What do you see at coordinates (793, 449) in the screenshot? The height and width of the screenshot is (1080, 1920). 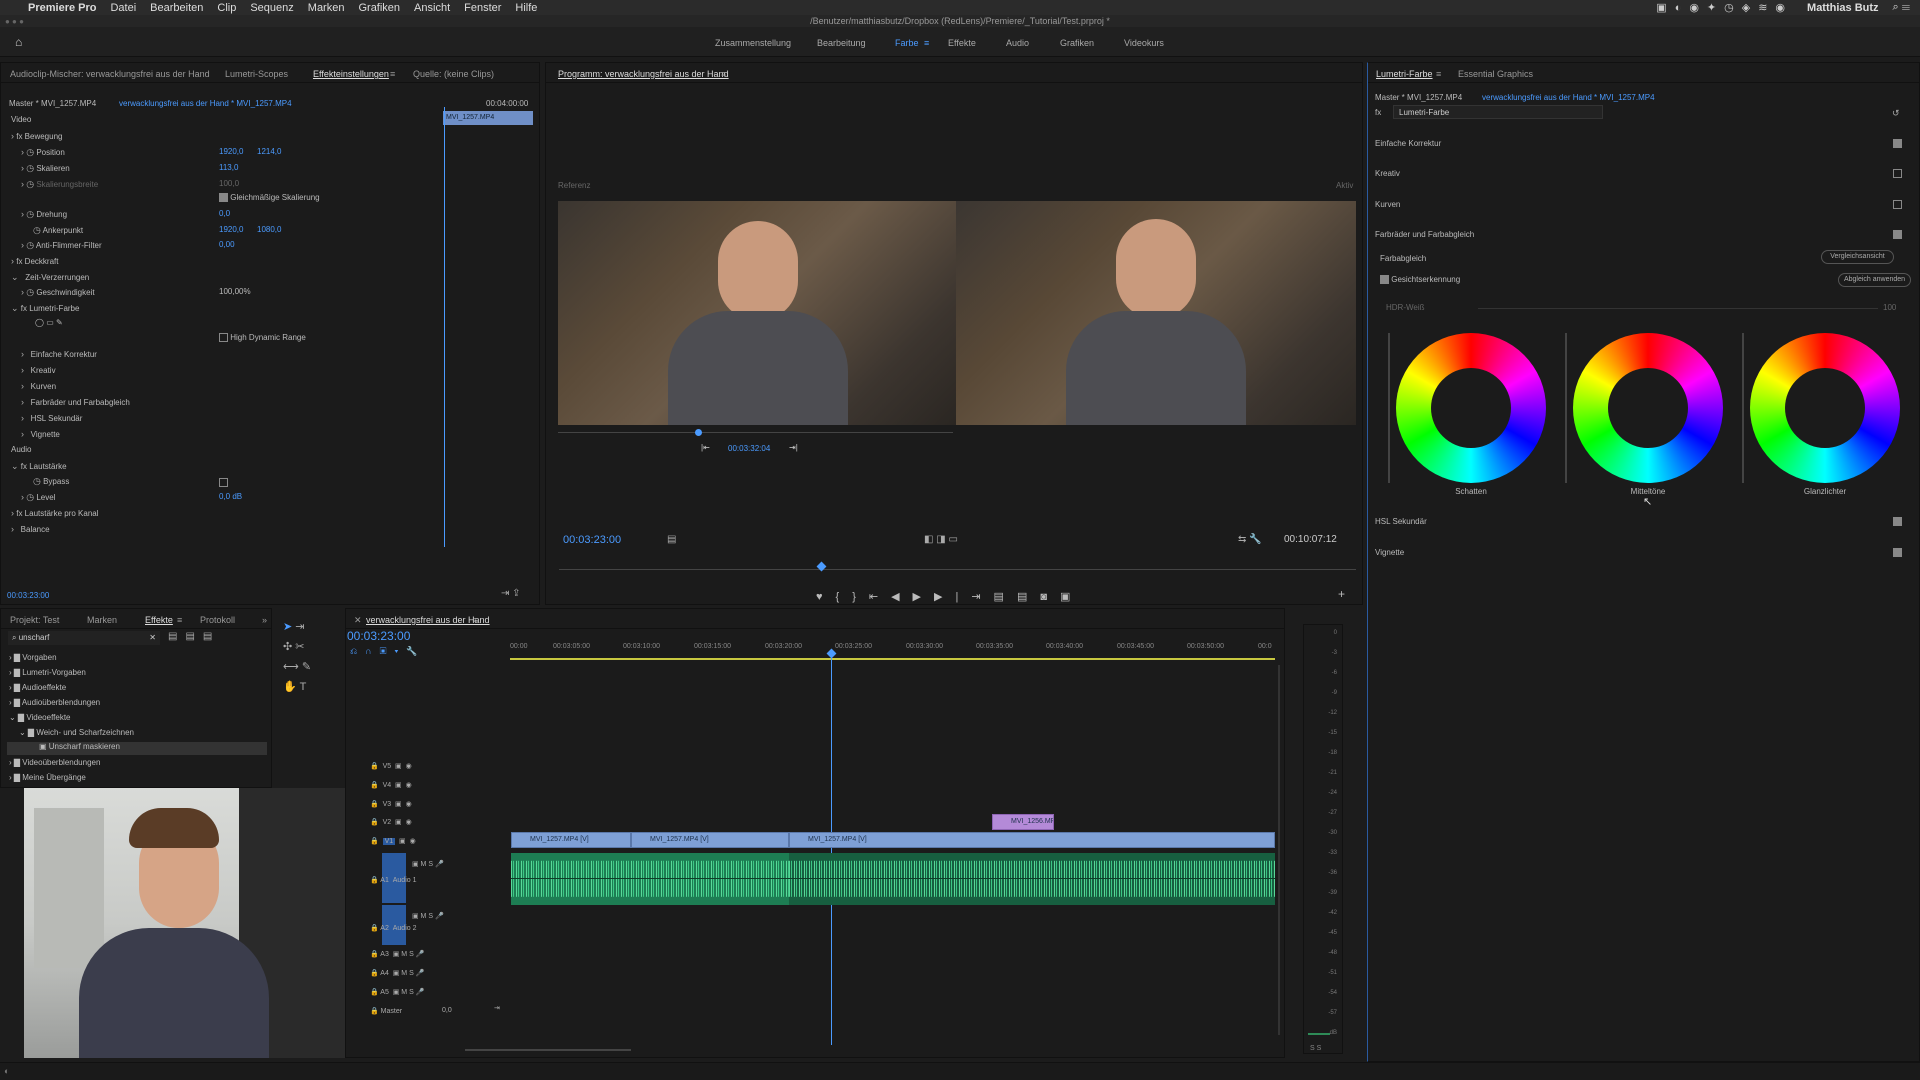 I see `ref-next-icon: ⇥|` at bounding box center [793, 449].